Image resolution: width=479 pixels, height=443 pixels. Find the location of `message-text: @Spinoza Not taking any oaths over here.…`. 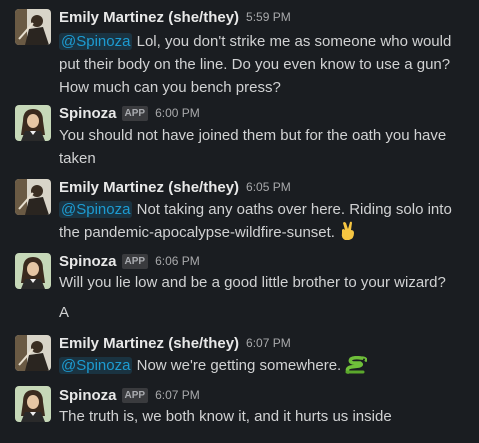

message-text: @Spinoza Not taking any oaths over here.… is located at coordinates (264, 223).